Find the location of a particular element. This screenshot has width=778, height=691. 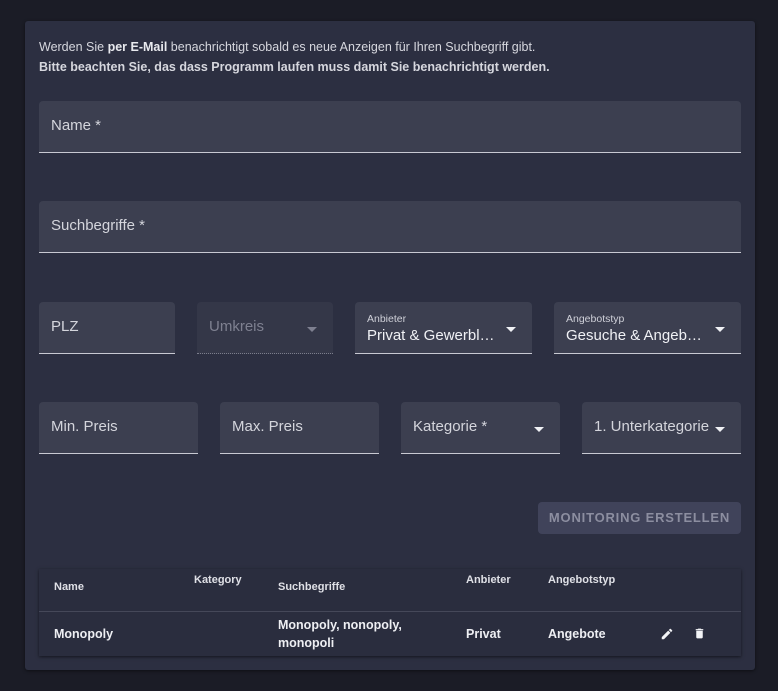

max-price-label: Max. Preis is located at coordinates (267, 426).